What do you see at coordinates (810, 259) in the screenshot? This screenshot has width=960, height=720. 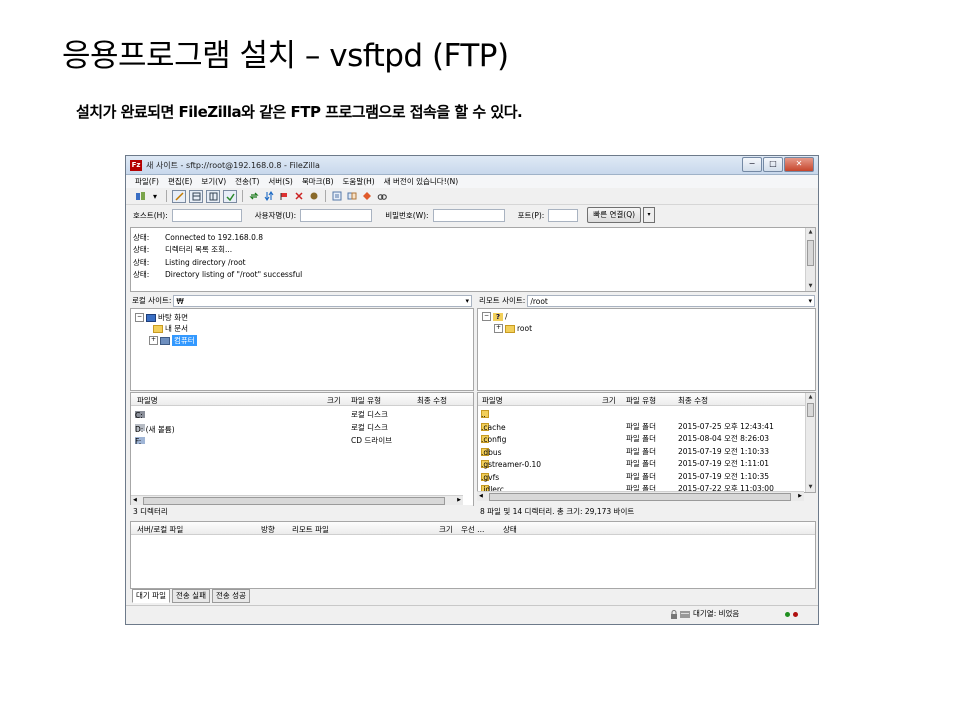 I see `log-scrollbar: ▲ ▼` at bounding box center [810, 259].